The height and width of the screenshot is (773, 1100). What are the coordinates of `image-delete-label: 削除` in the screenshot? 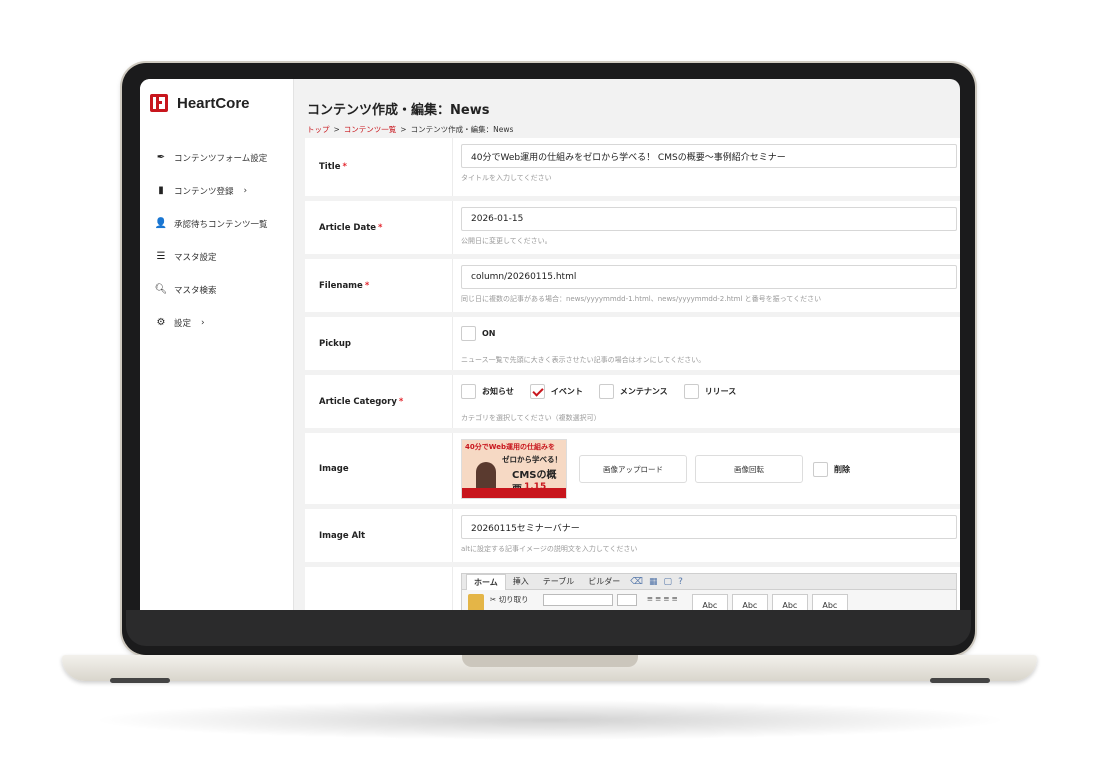 It's located at (842, 469).